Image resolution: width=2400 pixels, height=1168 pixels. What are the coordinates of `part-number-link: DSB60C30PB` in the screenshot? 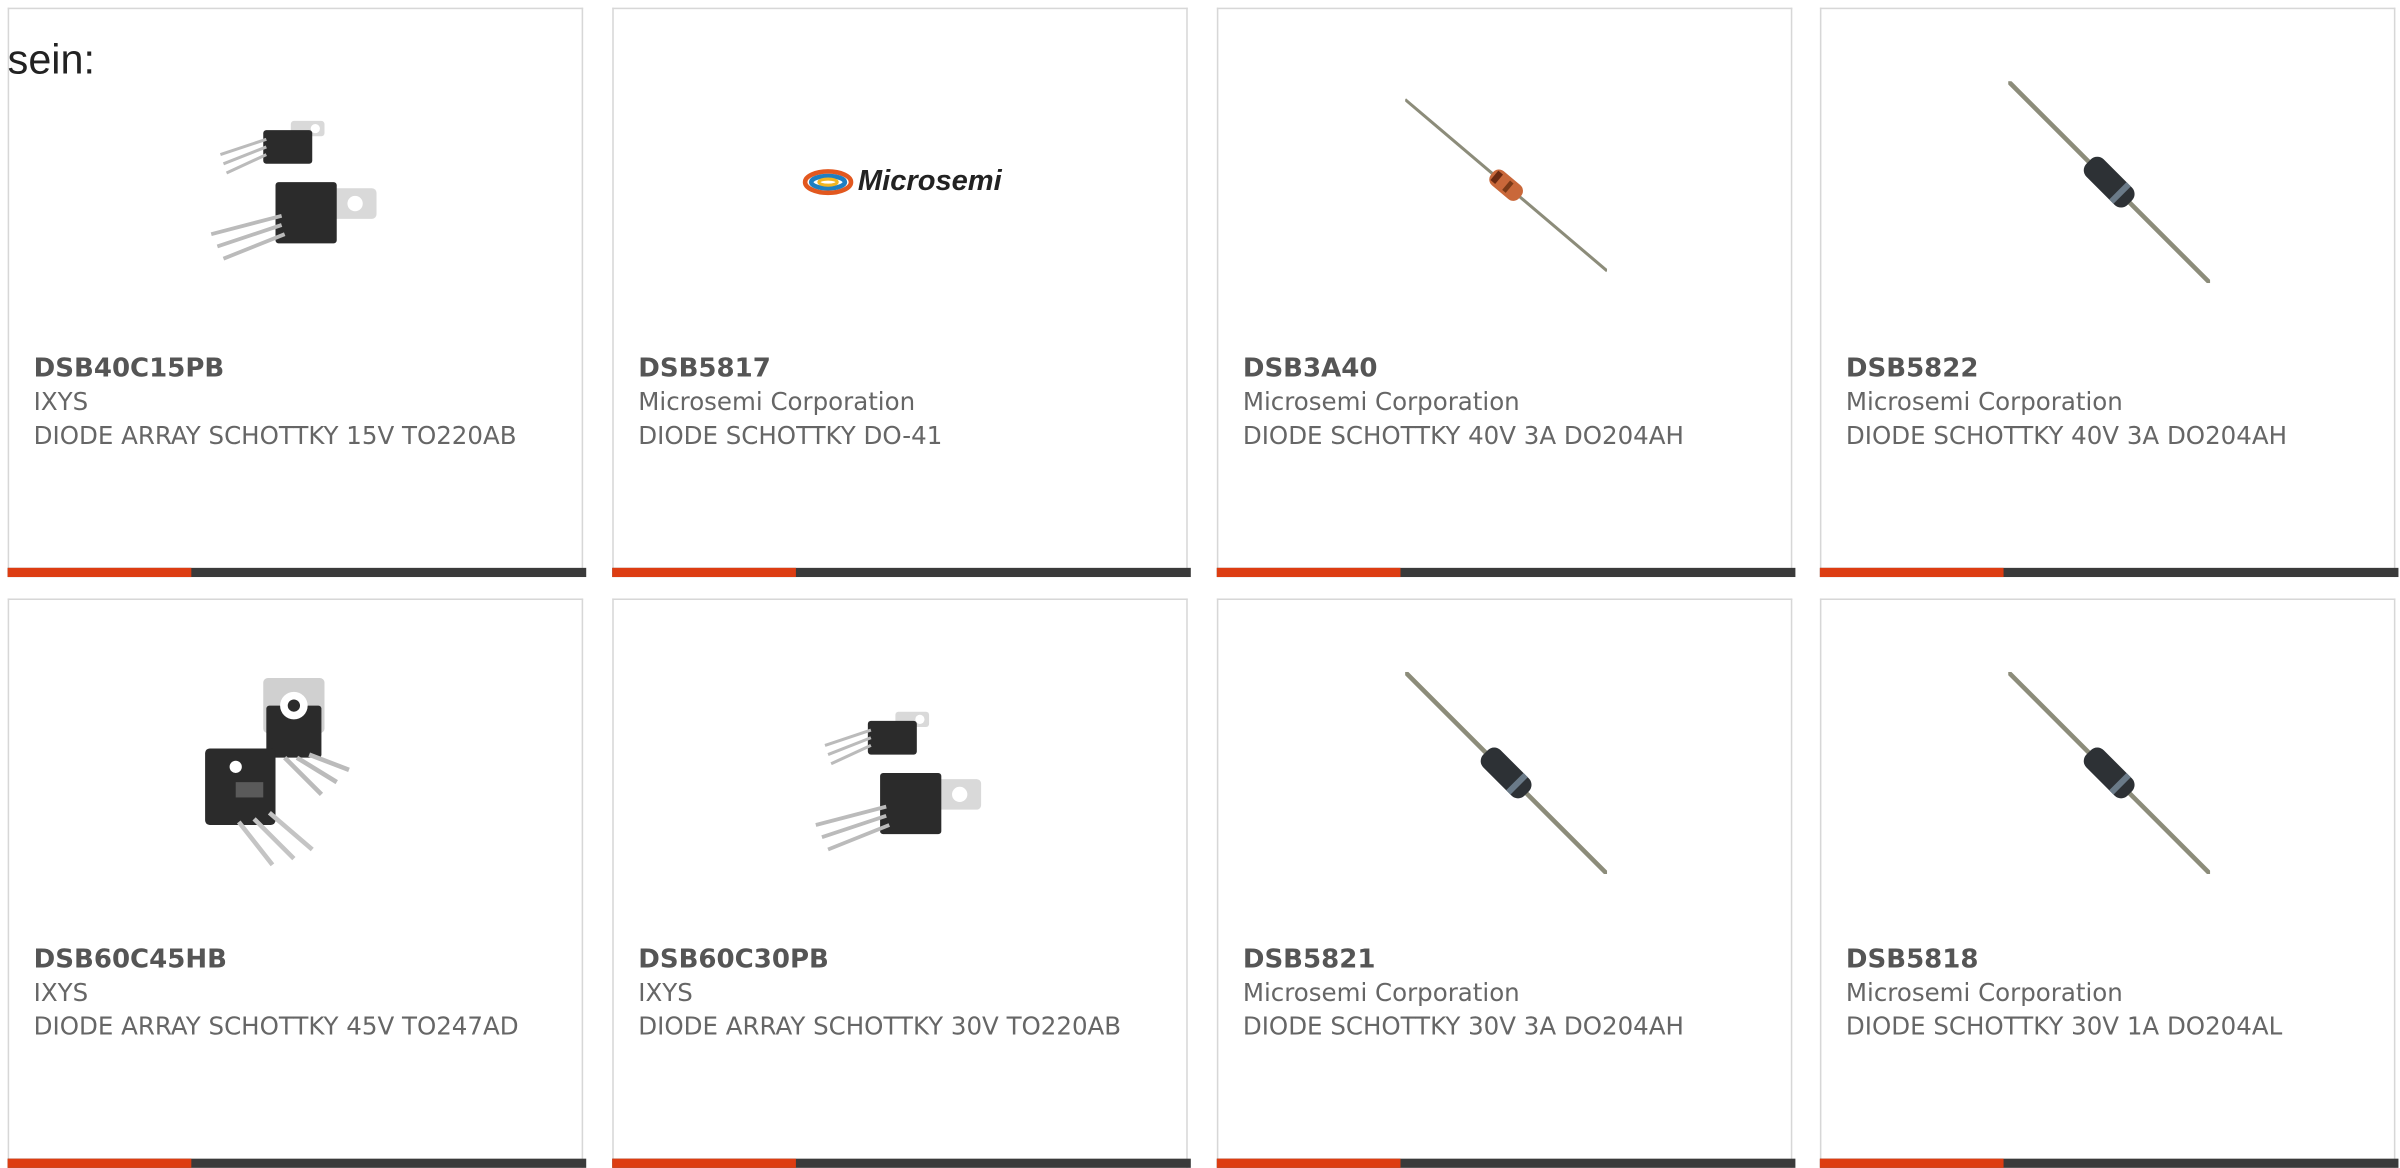 It's located at (906, 960).